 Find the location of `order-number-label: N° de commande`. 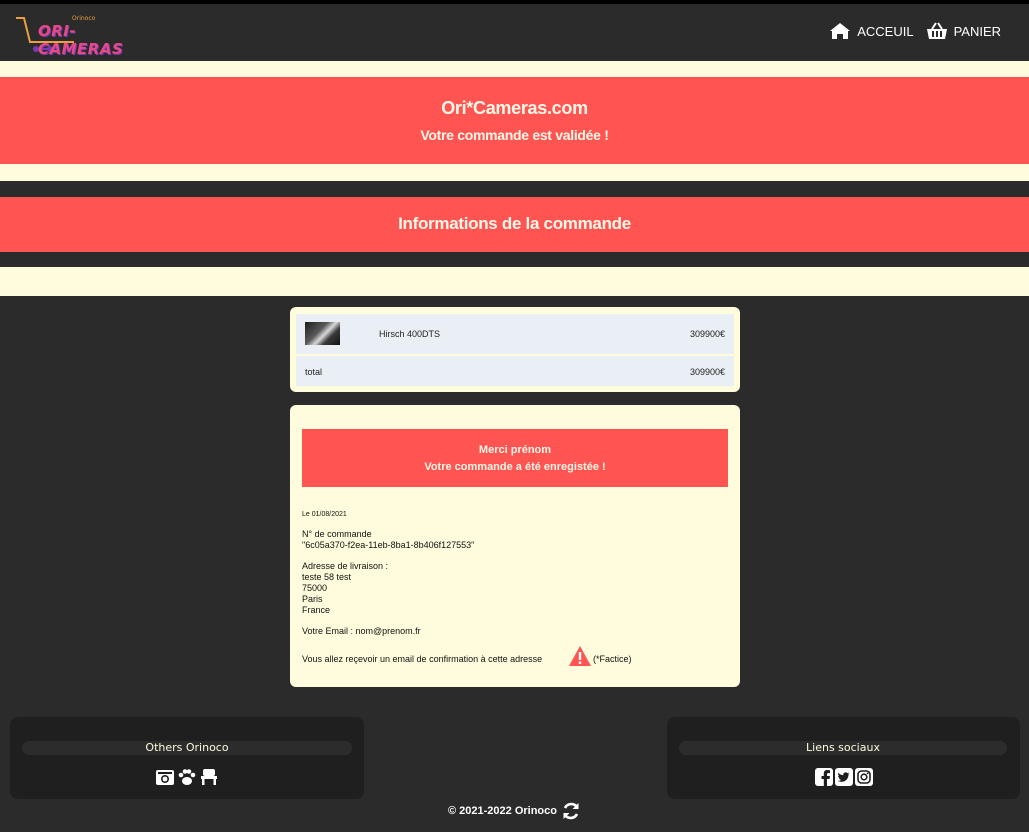

order-number-label: N° de commande is located at coordinates (337, 534).